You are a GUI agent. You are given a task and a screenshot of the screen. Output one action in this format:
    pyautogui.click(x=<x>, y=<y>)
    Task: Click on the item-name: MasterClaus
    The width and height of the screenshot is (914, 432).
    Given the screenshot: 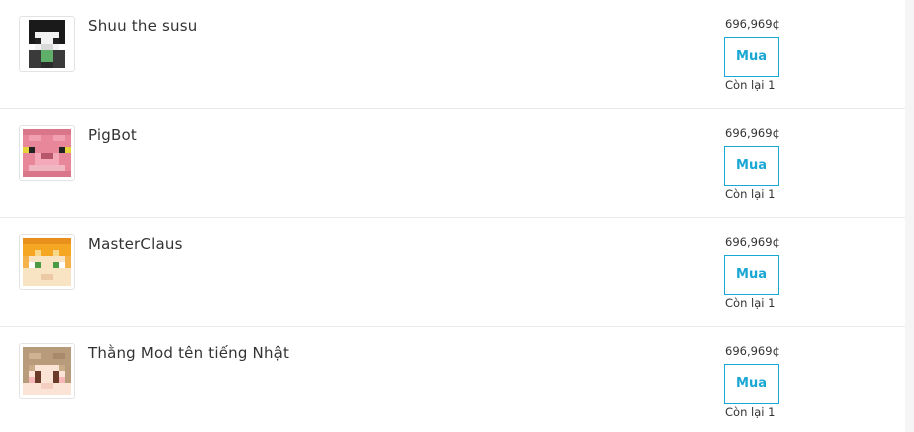 What is the action you would take?
    pyautogui.click(x=135, y=244)
    